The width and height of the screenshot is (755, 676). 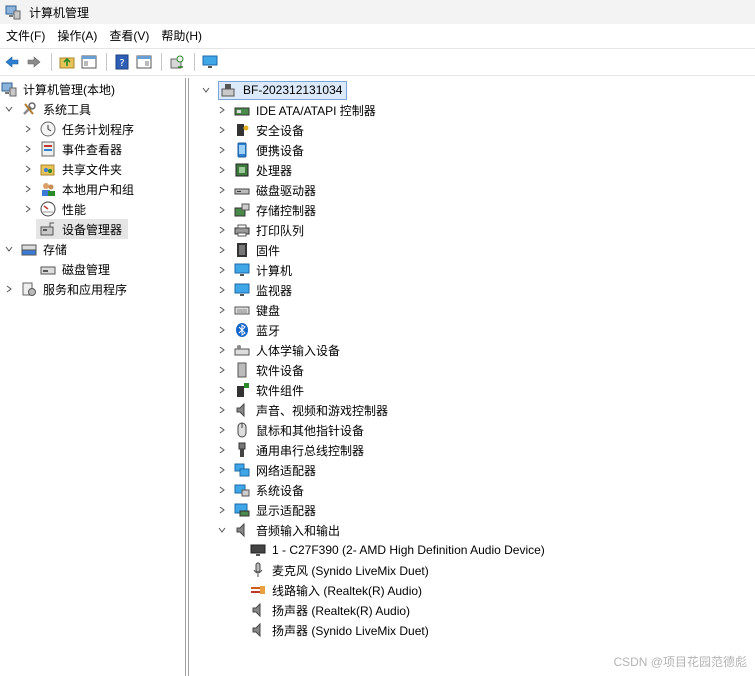 What do you see at coordinates (266, 190) in the screenshot?
I see `device-category: 磁盘驱动器` at bounding box center [266, 190].